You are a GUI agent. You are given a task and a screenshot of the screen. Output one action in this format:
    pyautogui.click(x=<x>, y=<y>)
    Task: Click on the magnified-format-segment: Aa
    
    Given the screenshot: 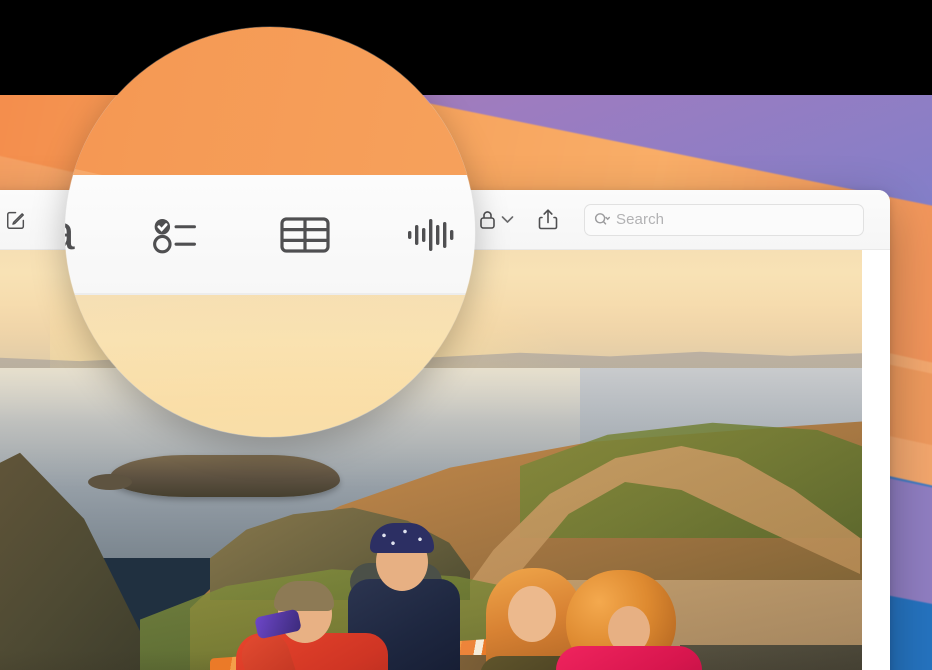 What is the action you would take?
    pyautogui.click(x=270, y=234)
    